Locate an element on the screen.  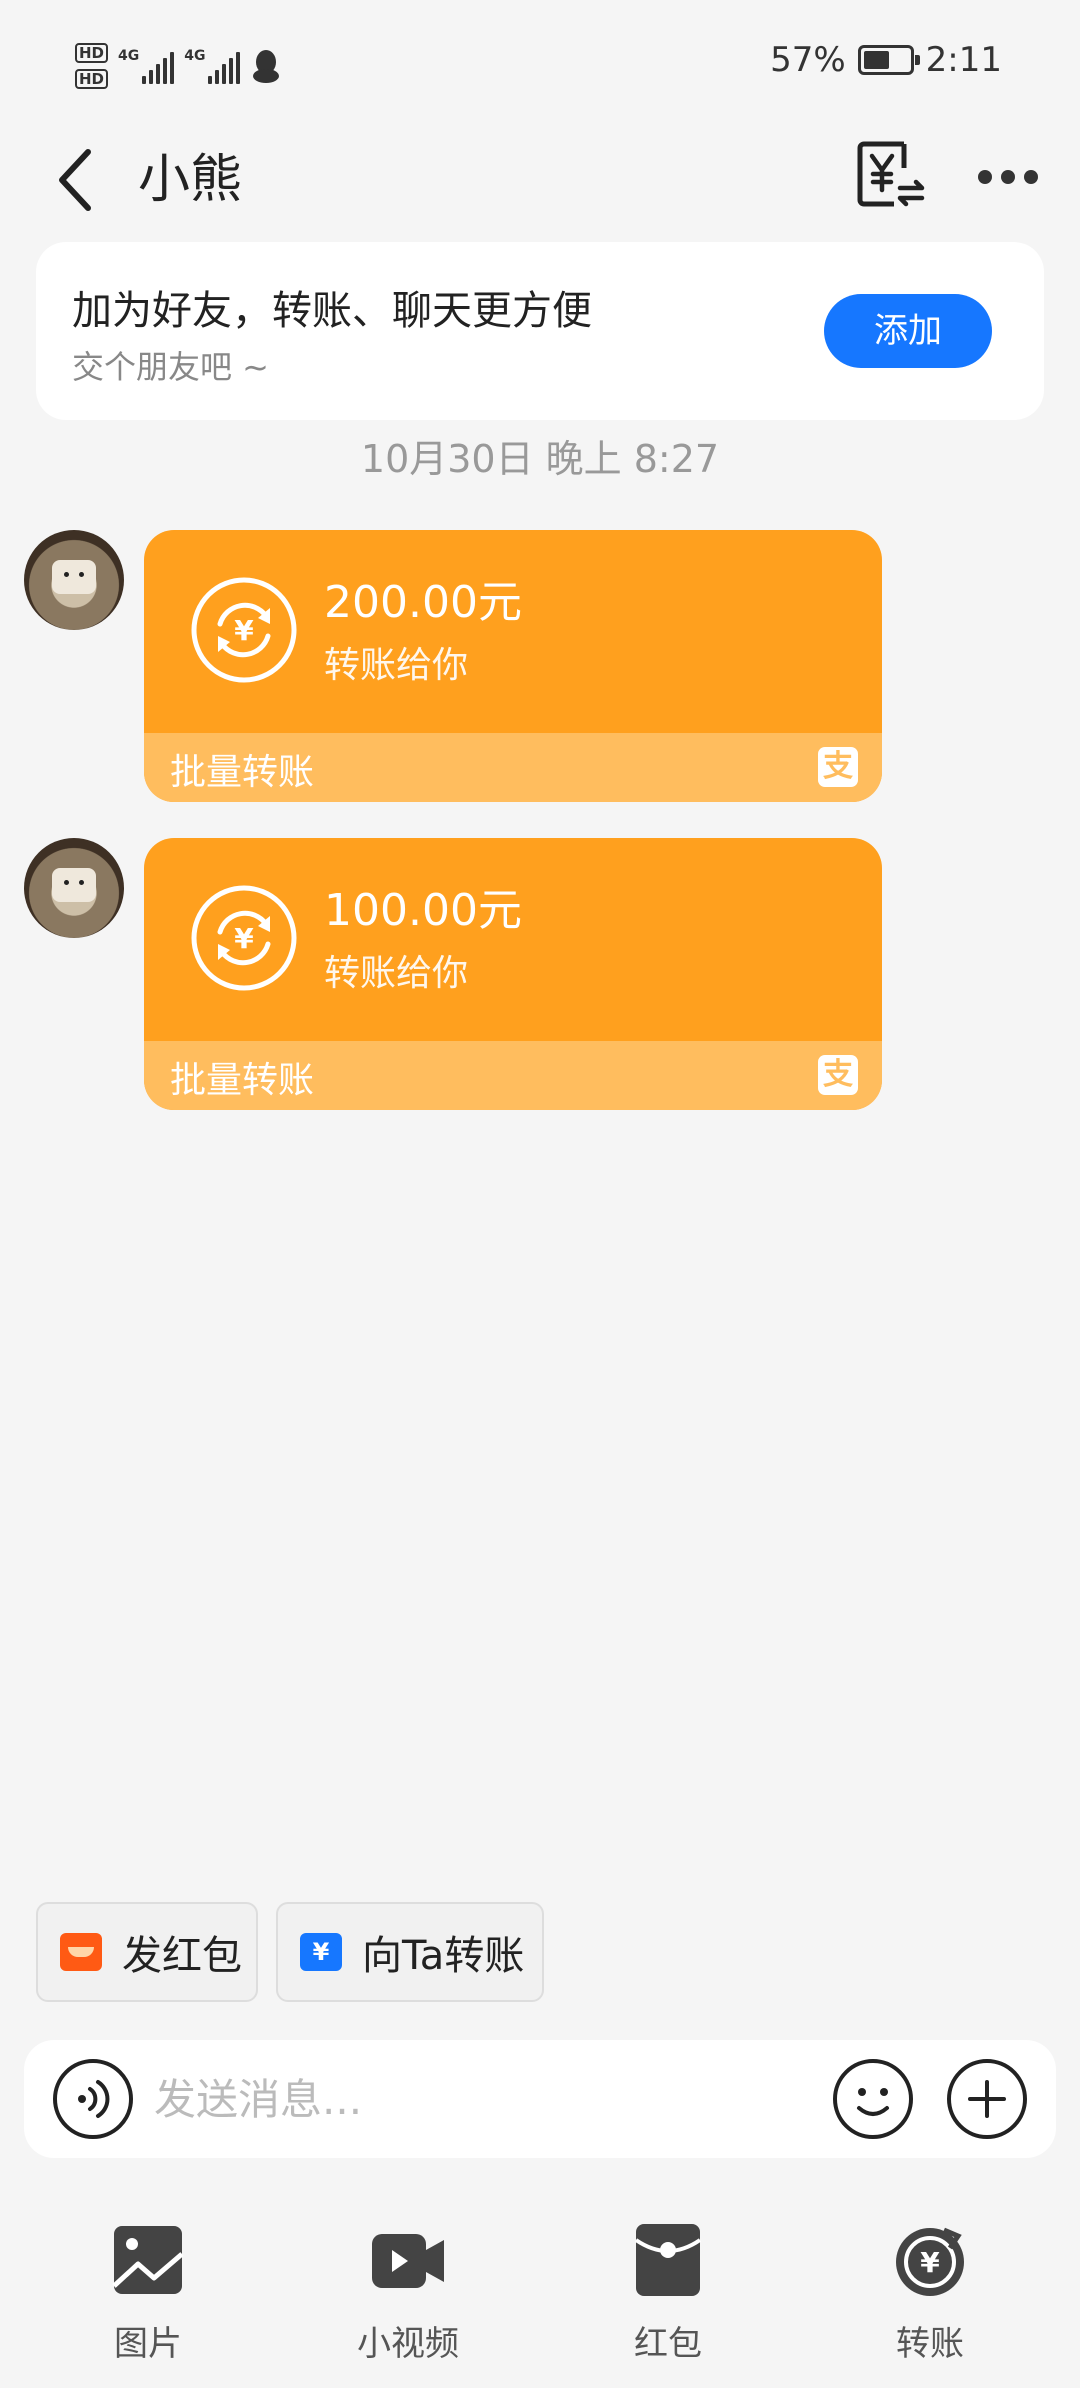
tool-label: 图片 is located at coordinates (148, 2344).